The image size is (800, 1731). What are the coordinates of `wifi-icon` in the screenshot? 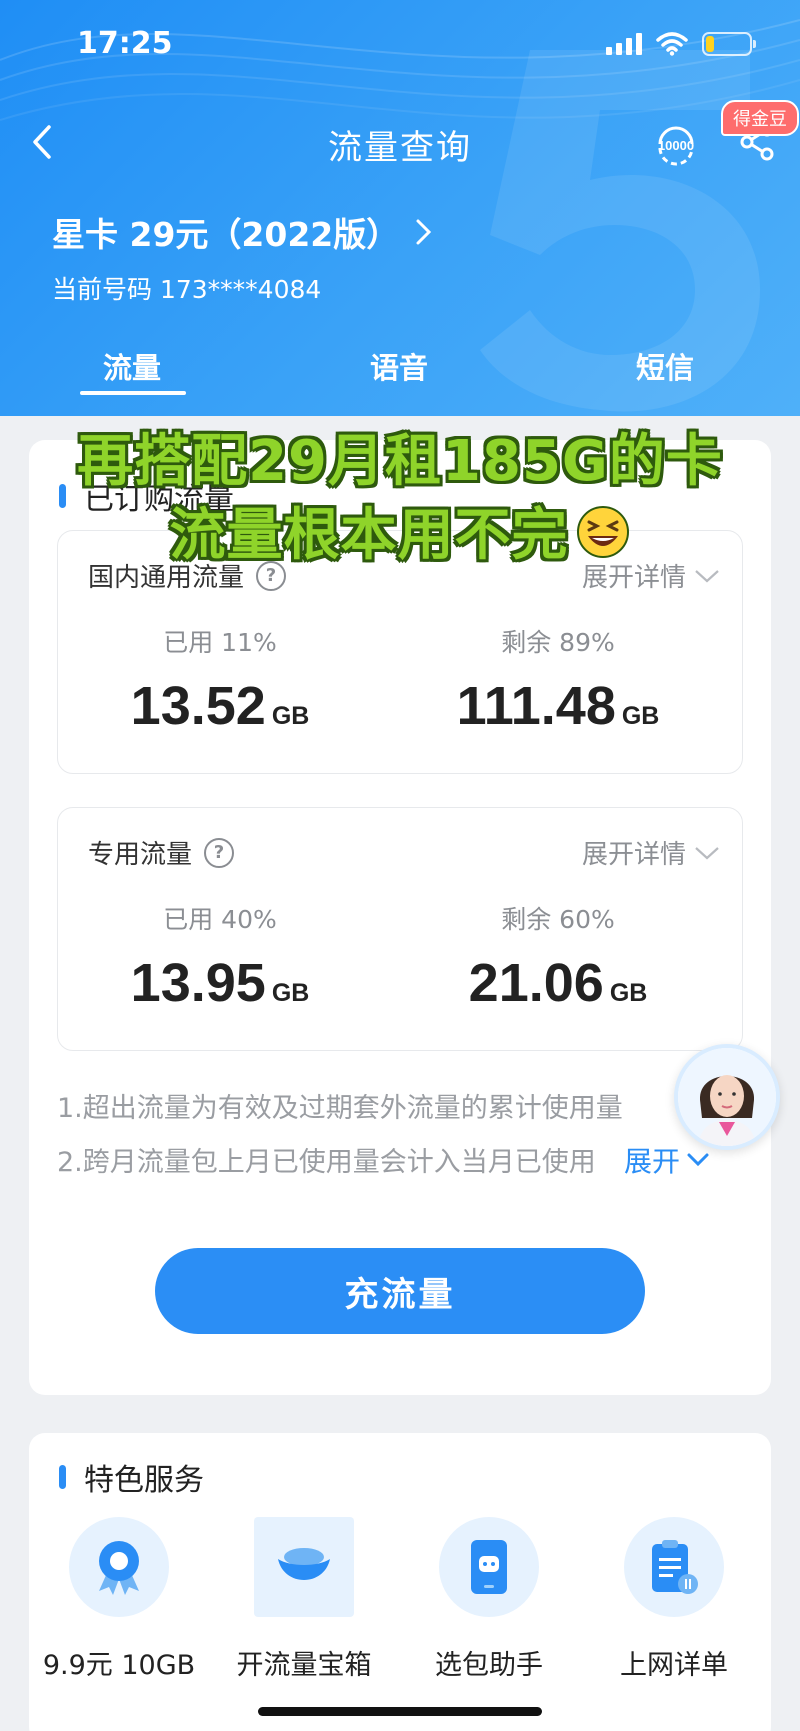 It's located at (672, 44).